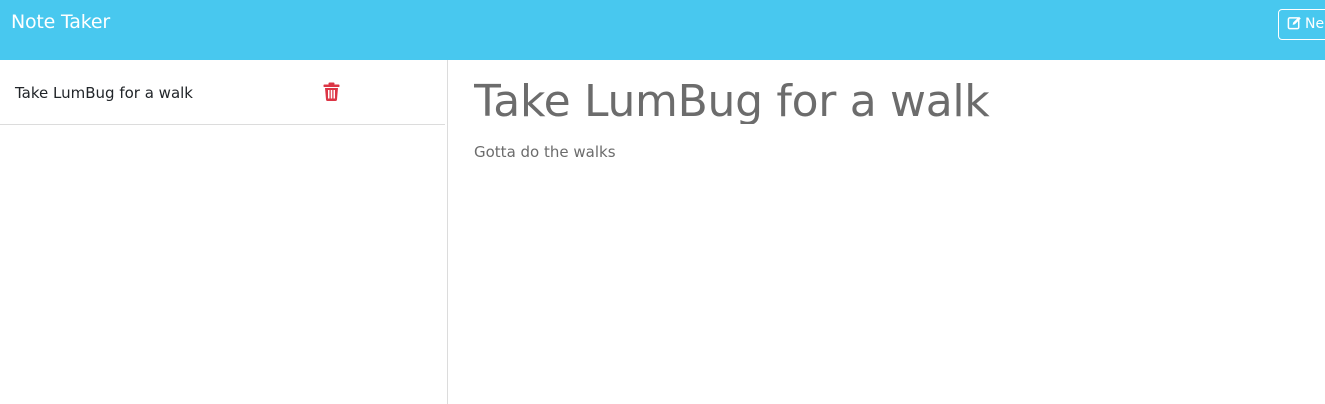 The width and height of the screenshot is (1325, 404). What do you see at coordinates (222, 92) in the screenshot?
I see `note-list-item: Take LumBug for a walk` at bounding box center [222, 92].